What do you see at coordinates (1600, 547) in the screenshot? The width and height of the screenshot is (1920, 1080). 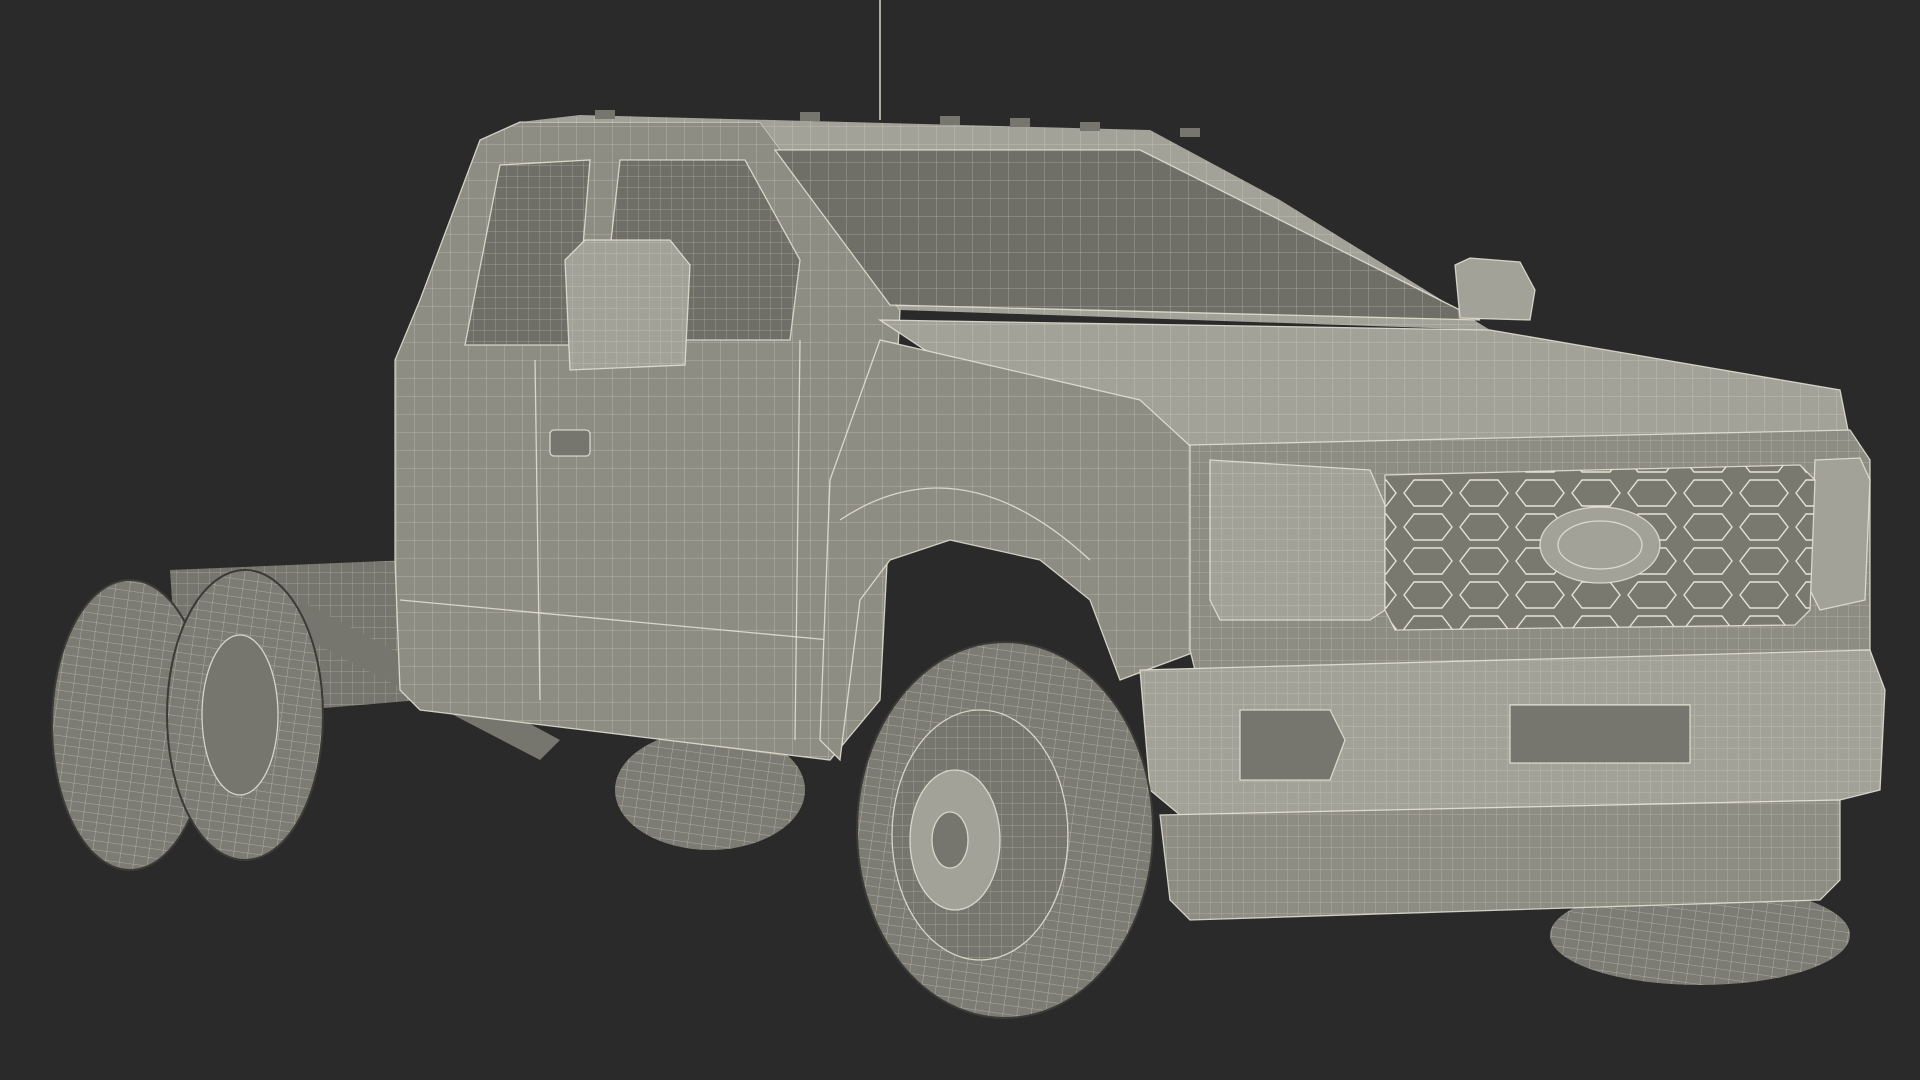 I see `front-grille` at bounding box center [1600, 547].